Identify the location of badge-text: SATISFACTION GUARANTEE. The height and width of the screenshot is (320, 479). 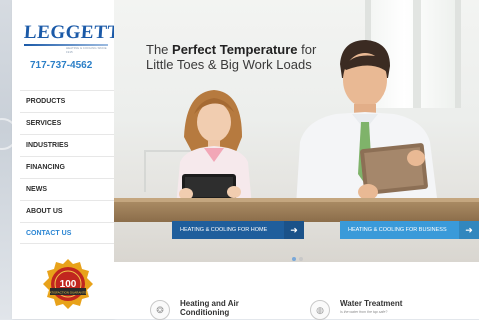
(68, 293).